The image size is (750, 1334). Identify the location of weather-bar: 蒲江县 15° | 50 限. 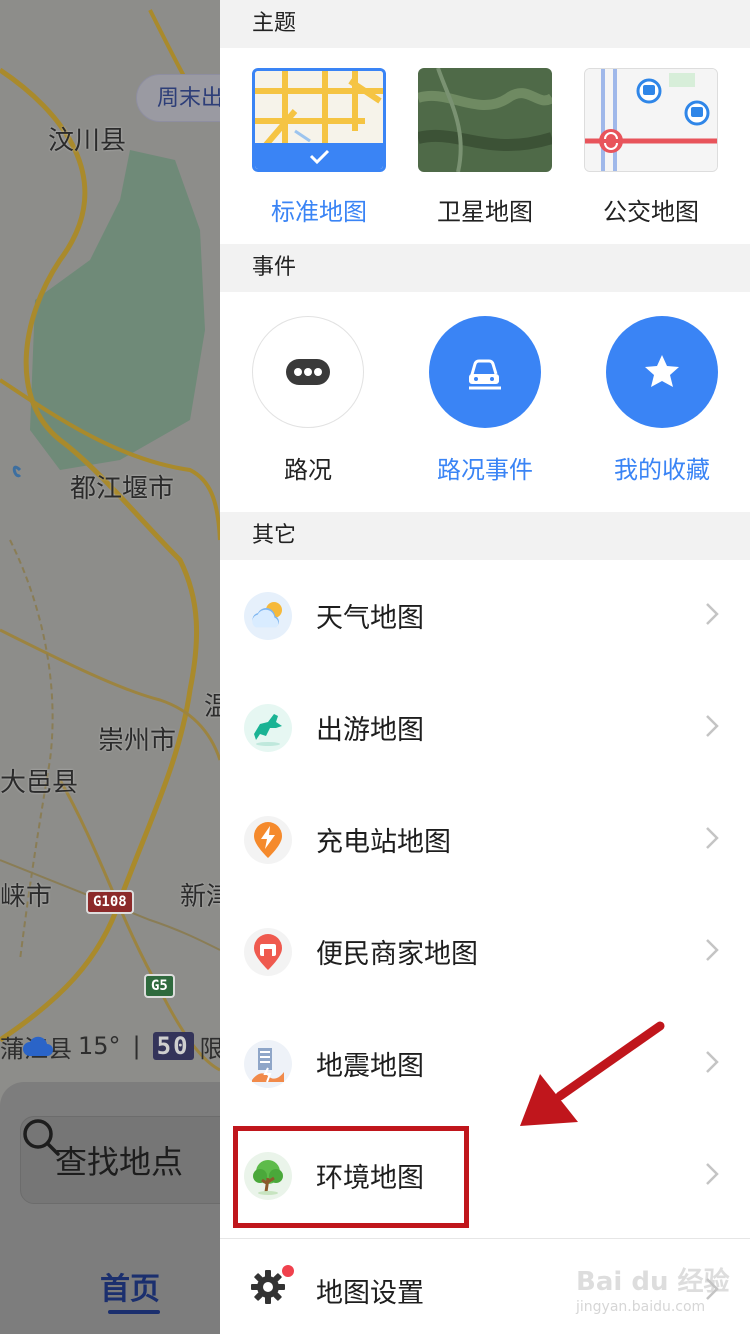
(112, 1046).